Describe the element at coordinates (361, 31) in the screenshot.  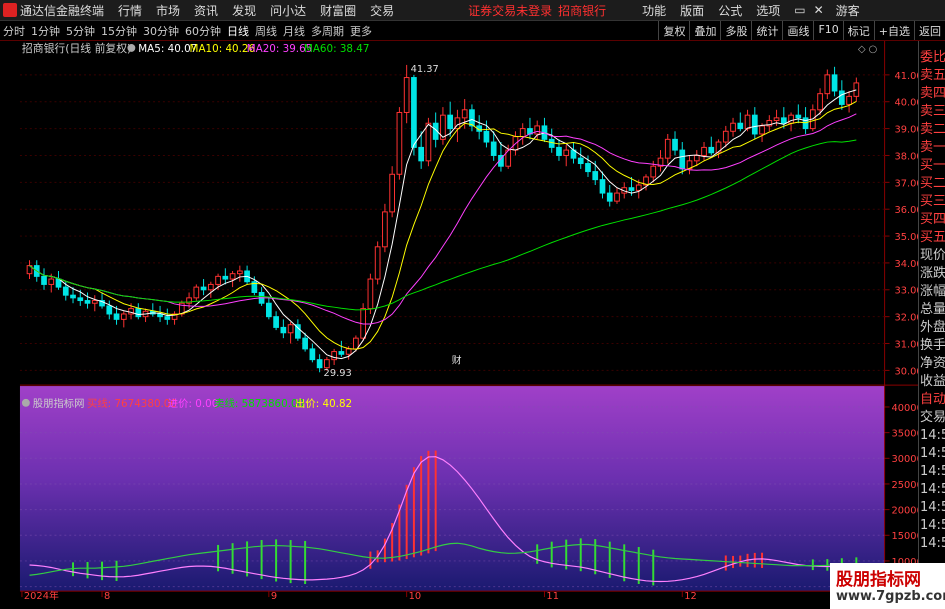
I see `period-tab-more: 更多` at that location.